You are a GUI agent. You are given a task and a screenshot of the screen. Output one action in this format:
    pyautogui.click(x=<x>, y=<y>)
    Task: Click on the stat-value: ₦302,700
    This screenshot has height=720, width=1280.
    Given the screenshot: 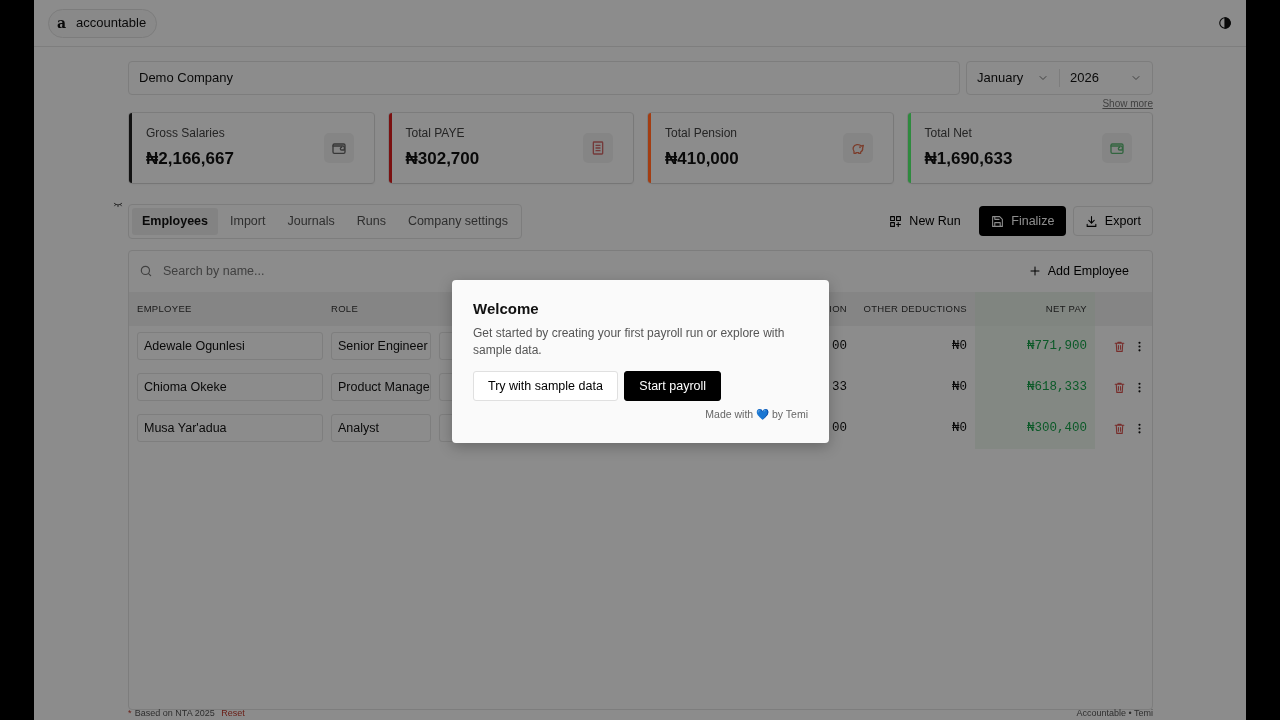 What is the action you would take?
    pyautogui.click(x=442, y=159)
    